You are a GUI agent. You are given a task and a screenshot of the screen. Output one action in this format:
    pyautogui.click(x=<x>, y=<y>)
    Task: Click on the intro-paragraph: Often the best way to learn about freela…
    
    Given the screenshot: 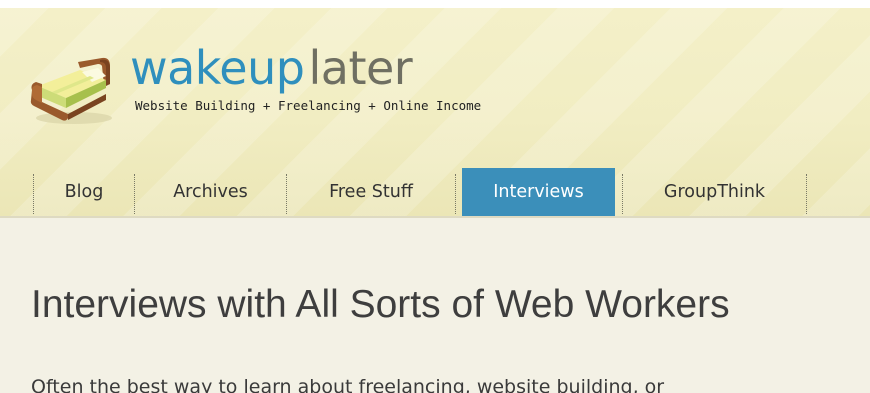 What is the action you would take?
    pyautogui.click(x=348, y=384)
    